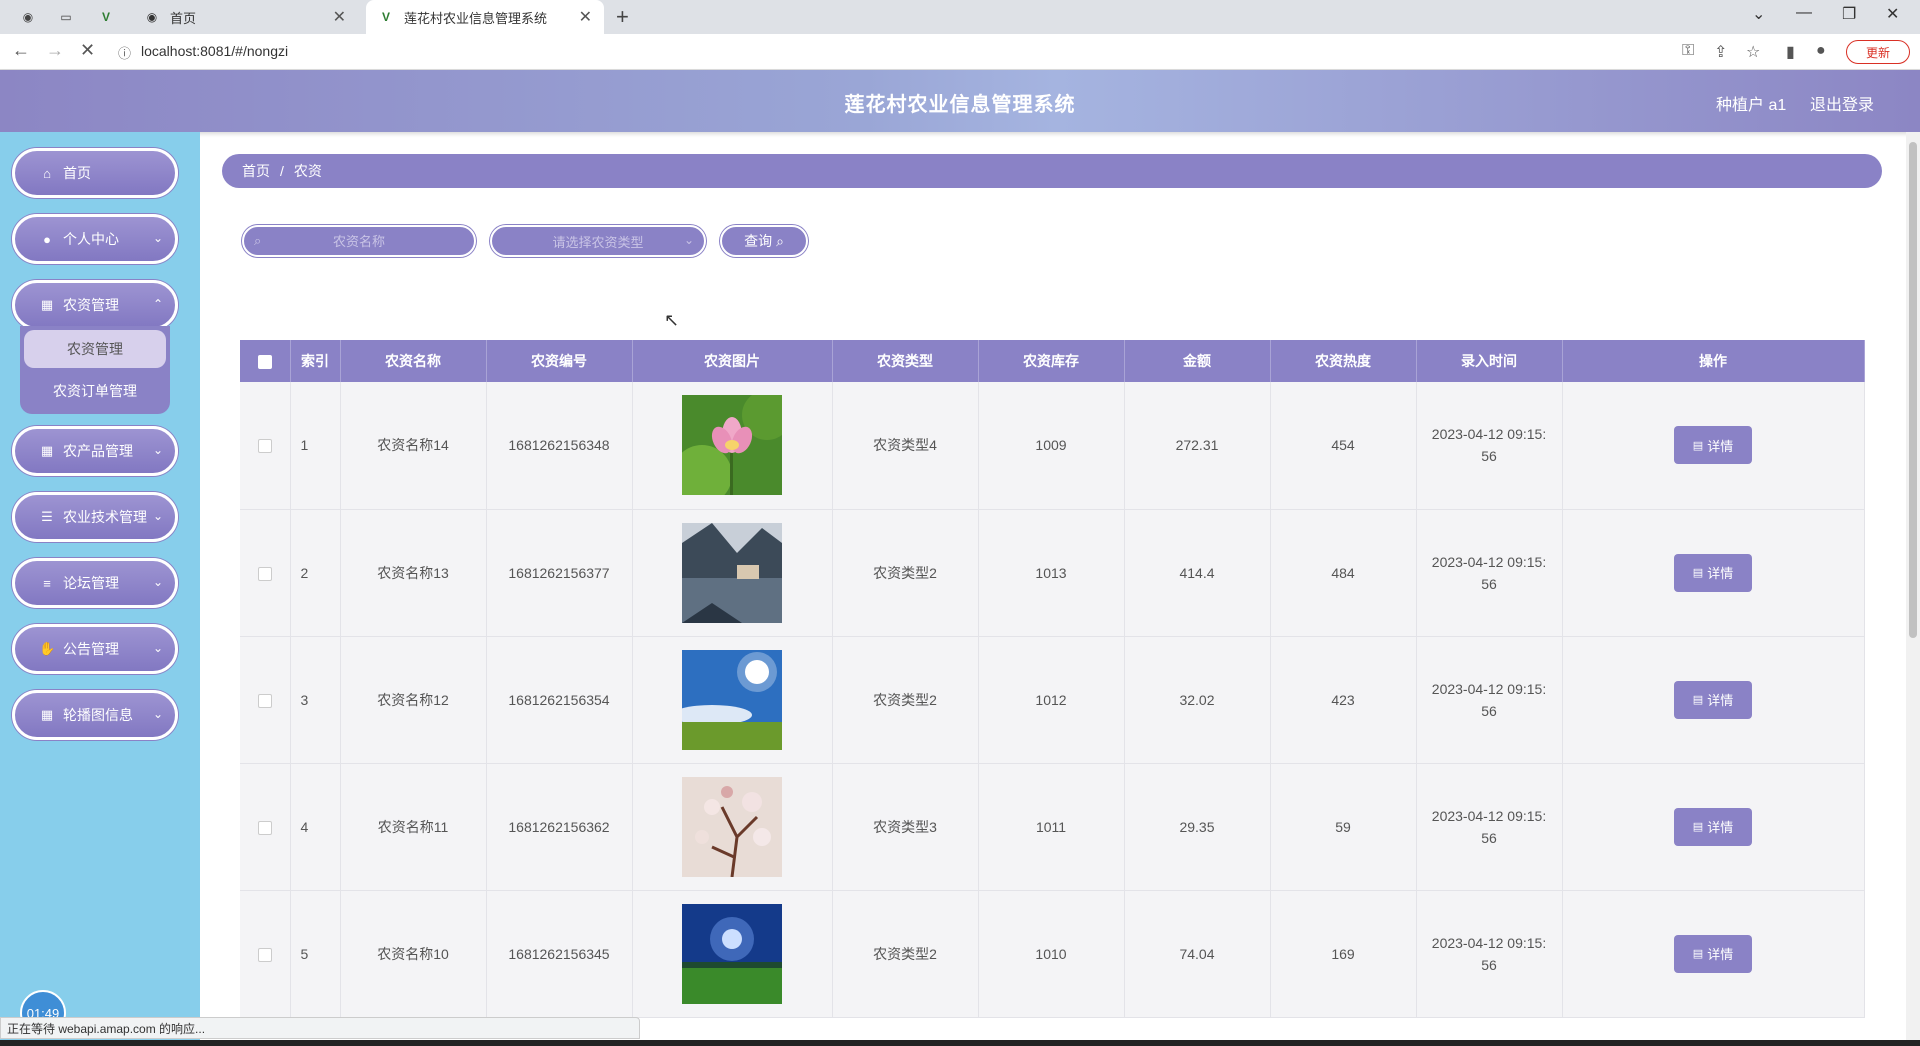  What do you see at coordinates (1821, 51) in the screenshot?
I see `profile-icon: ●` at bounding box center [1821, 51].